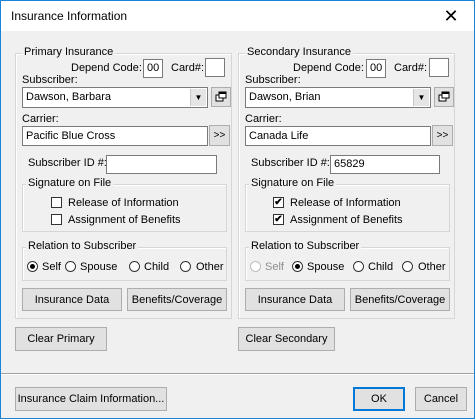  I want to click on secondary-subscriber-select: Dawson, Brian ▼, so click(338, 97).